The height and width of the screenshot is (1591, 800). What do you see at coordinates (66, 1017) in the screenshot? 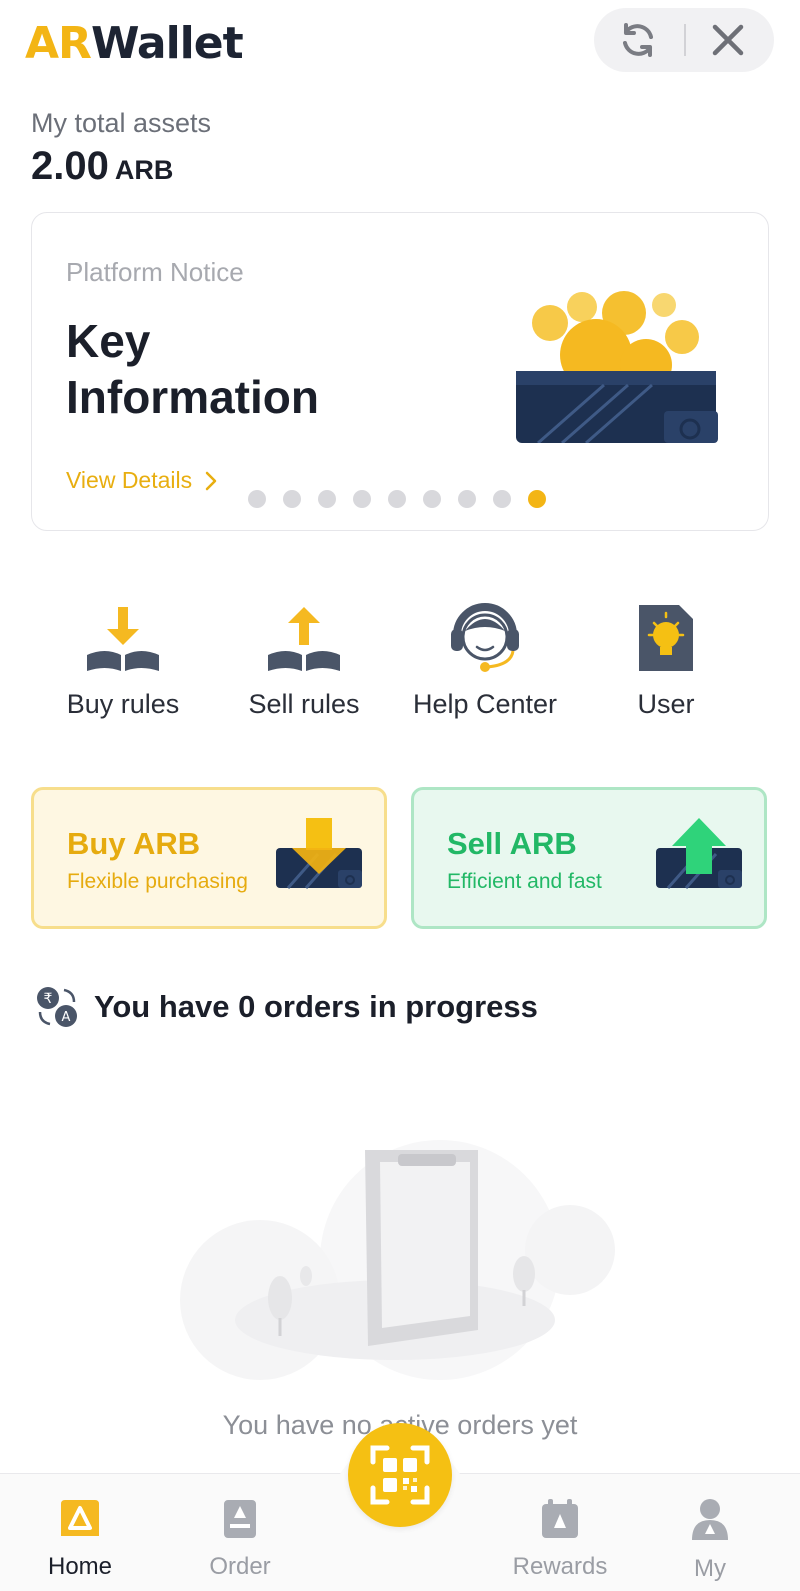
I see `svg-text: A` at bounding box center [66, 1017].